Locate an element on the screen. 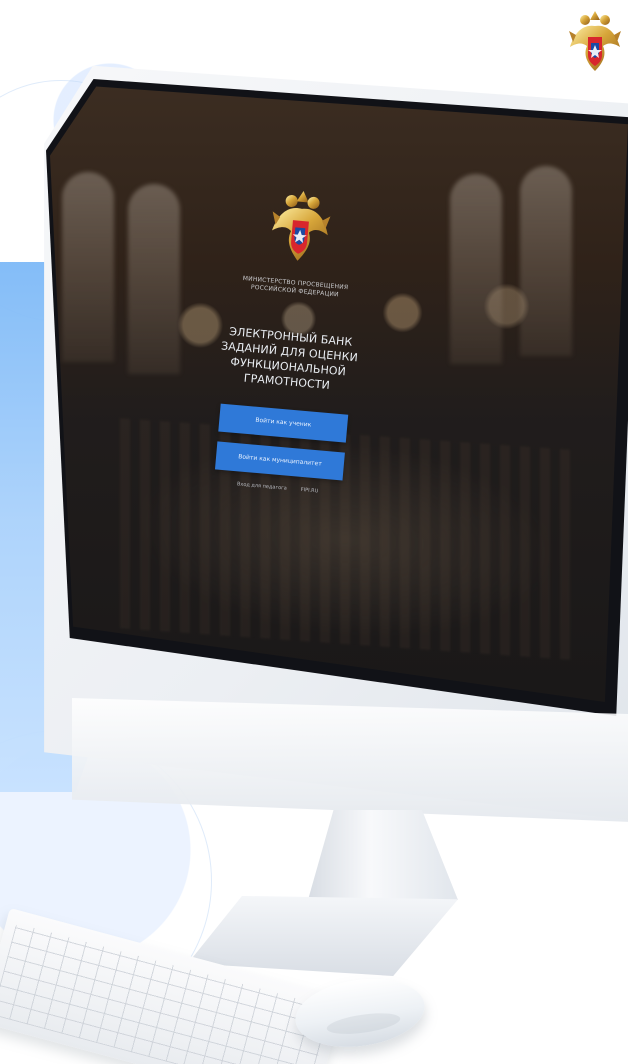  student-login-button: Войти как ученик is located at coordinates (283, 423).